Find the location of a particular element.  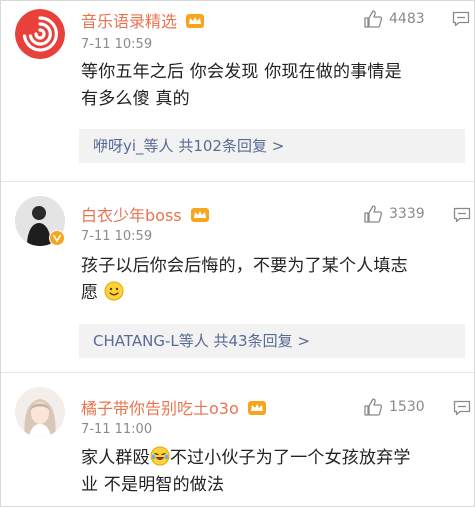

username-label: 音乐语录精选 is located at coordinates (129, 21).